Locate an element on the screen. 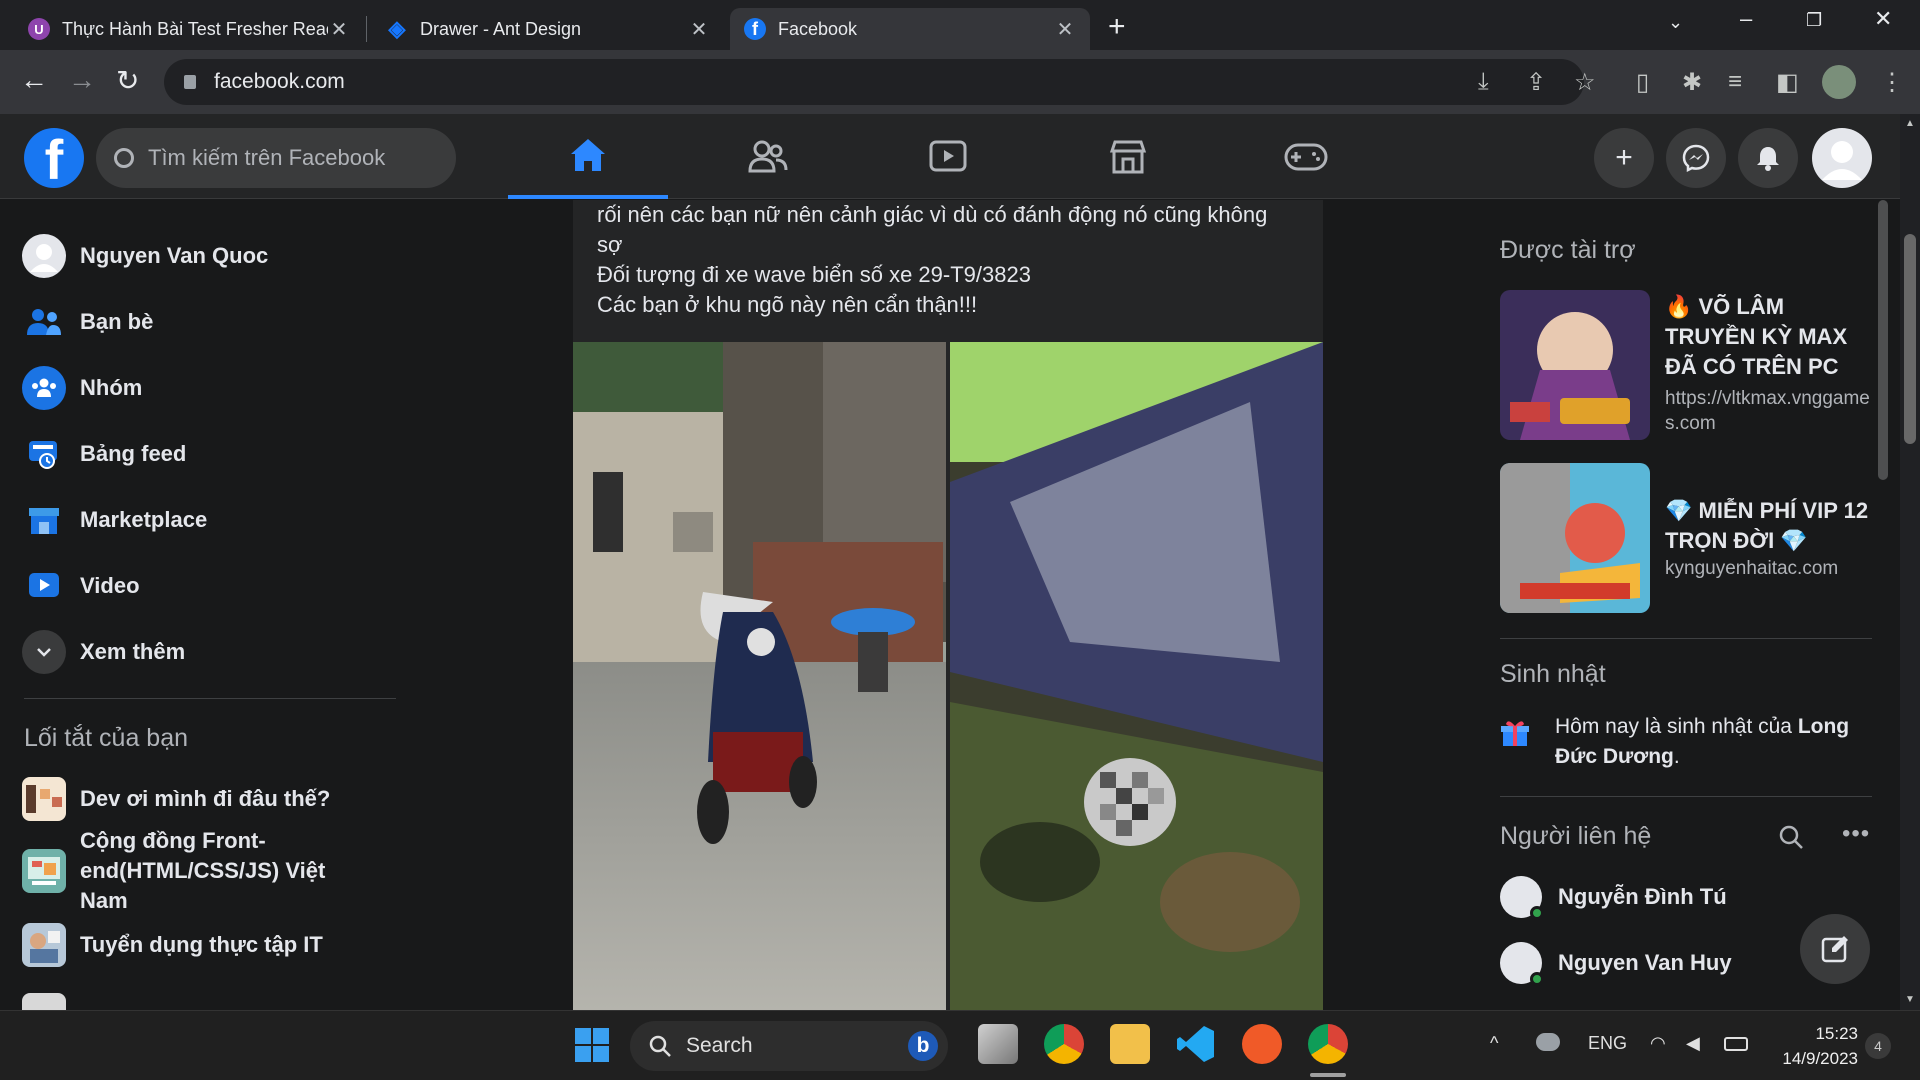  back-button: ← is located at coordinates (34, 80).